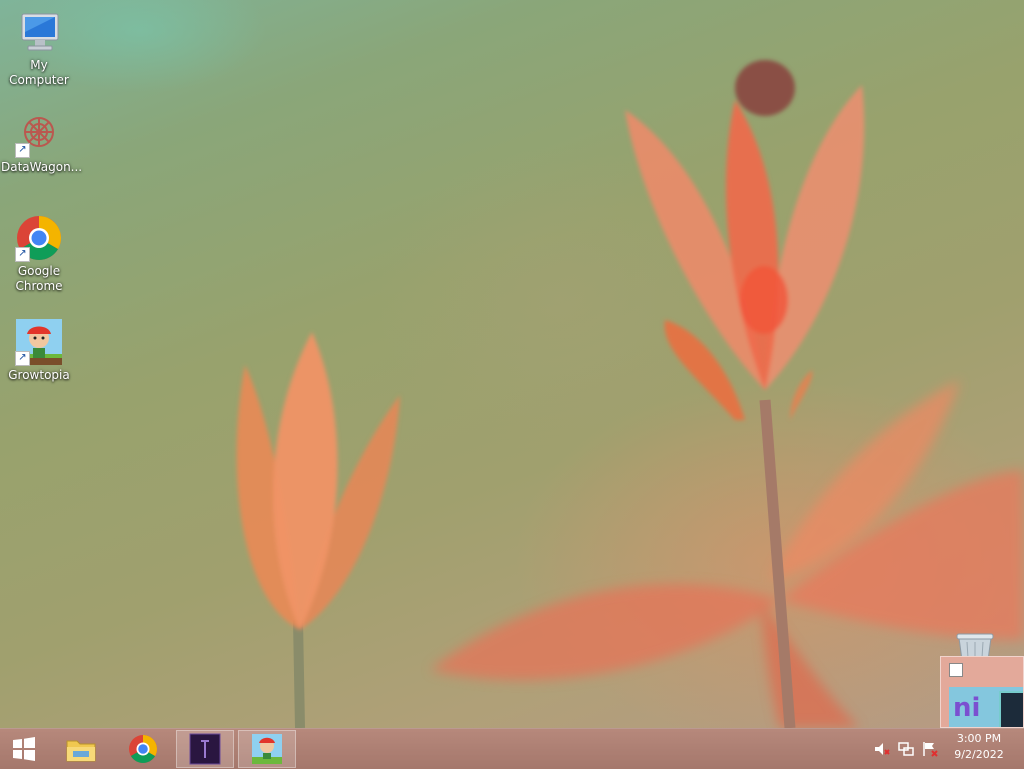  Describe the element at coordinates (39, 134) in the screenshot. I see `datawagon-icon: ↗` at that location.